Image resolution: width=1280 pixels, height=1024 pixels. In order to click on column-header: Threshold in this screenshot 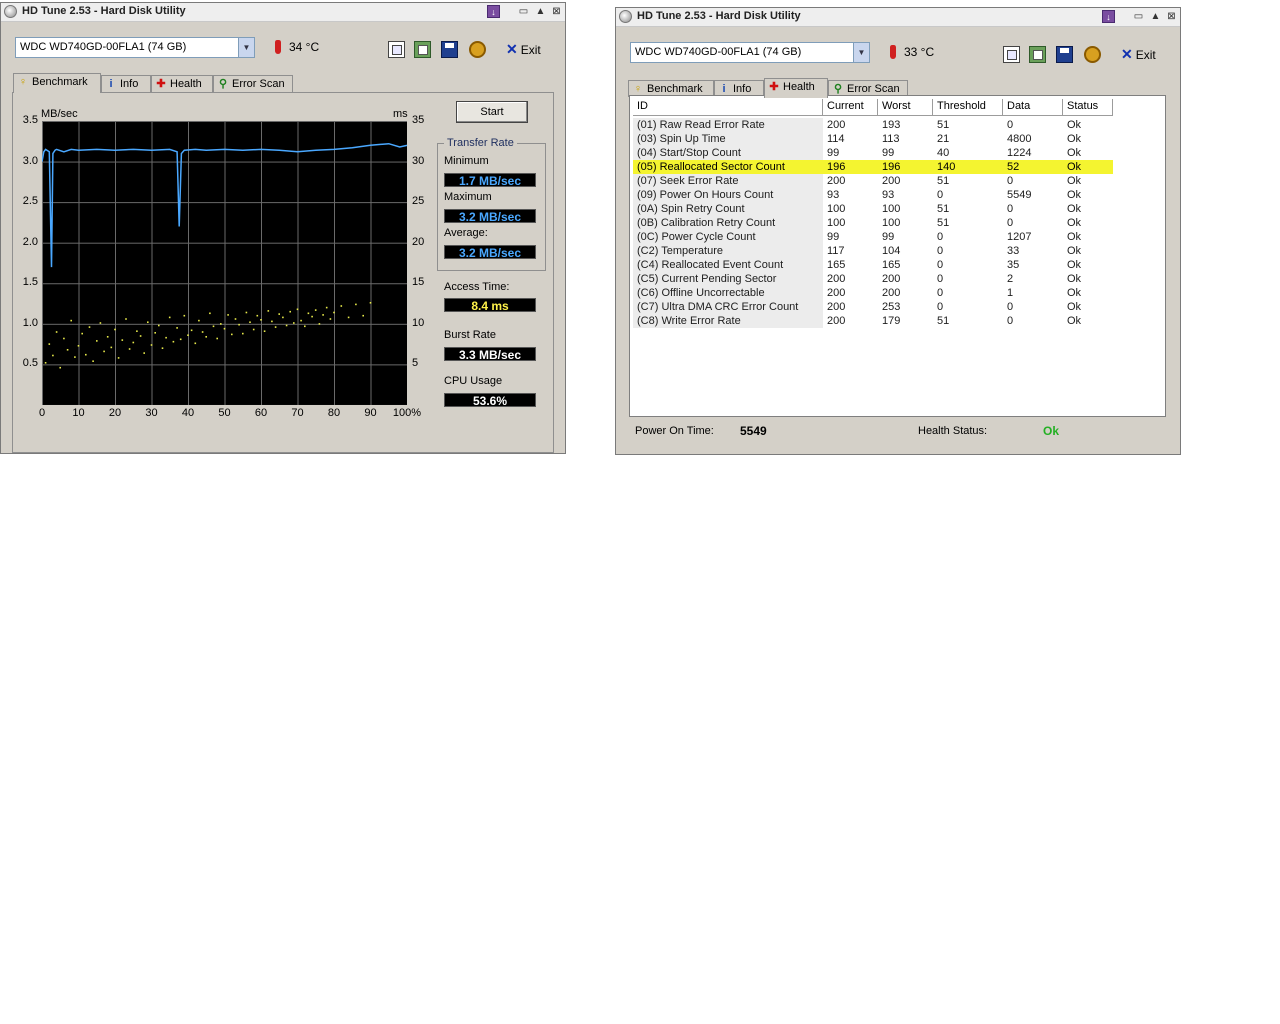, I will do `click(968, 107)`.